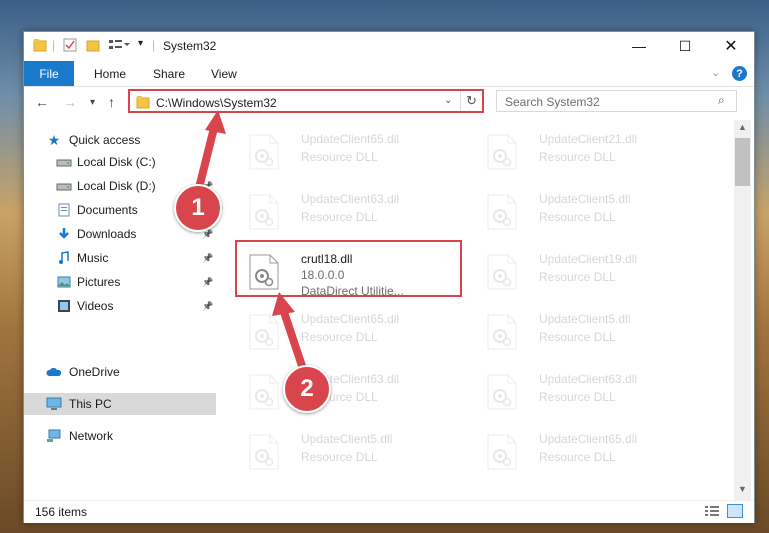  What do you see at coordinates (639, 46) in the screenshot?
I see `minimize-button: —` at bounding box center [639, 46].